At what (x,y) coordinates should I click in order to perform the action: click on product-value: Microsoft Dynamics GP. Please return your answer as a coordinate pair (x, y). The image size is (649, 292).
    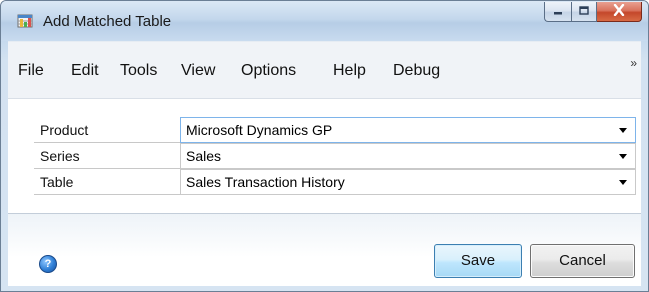
    Looking at the image, I should click on (259, 130).